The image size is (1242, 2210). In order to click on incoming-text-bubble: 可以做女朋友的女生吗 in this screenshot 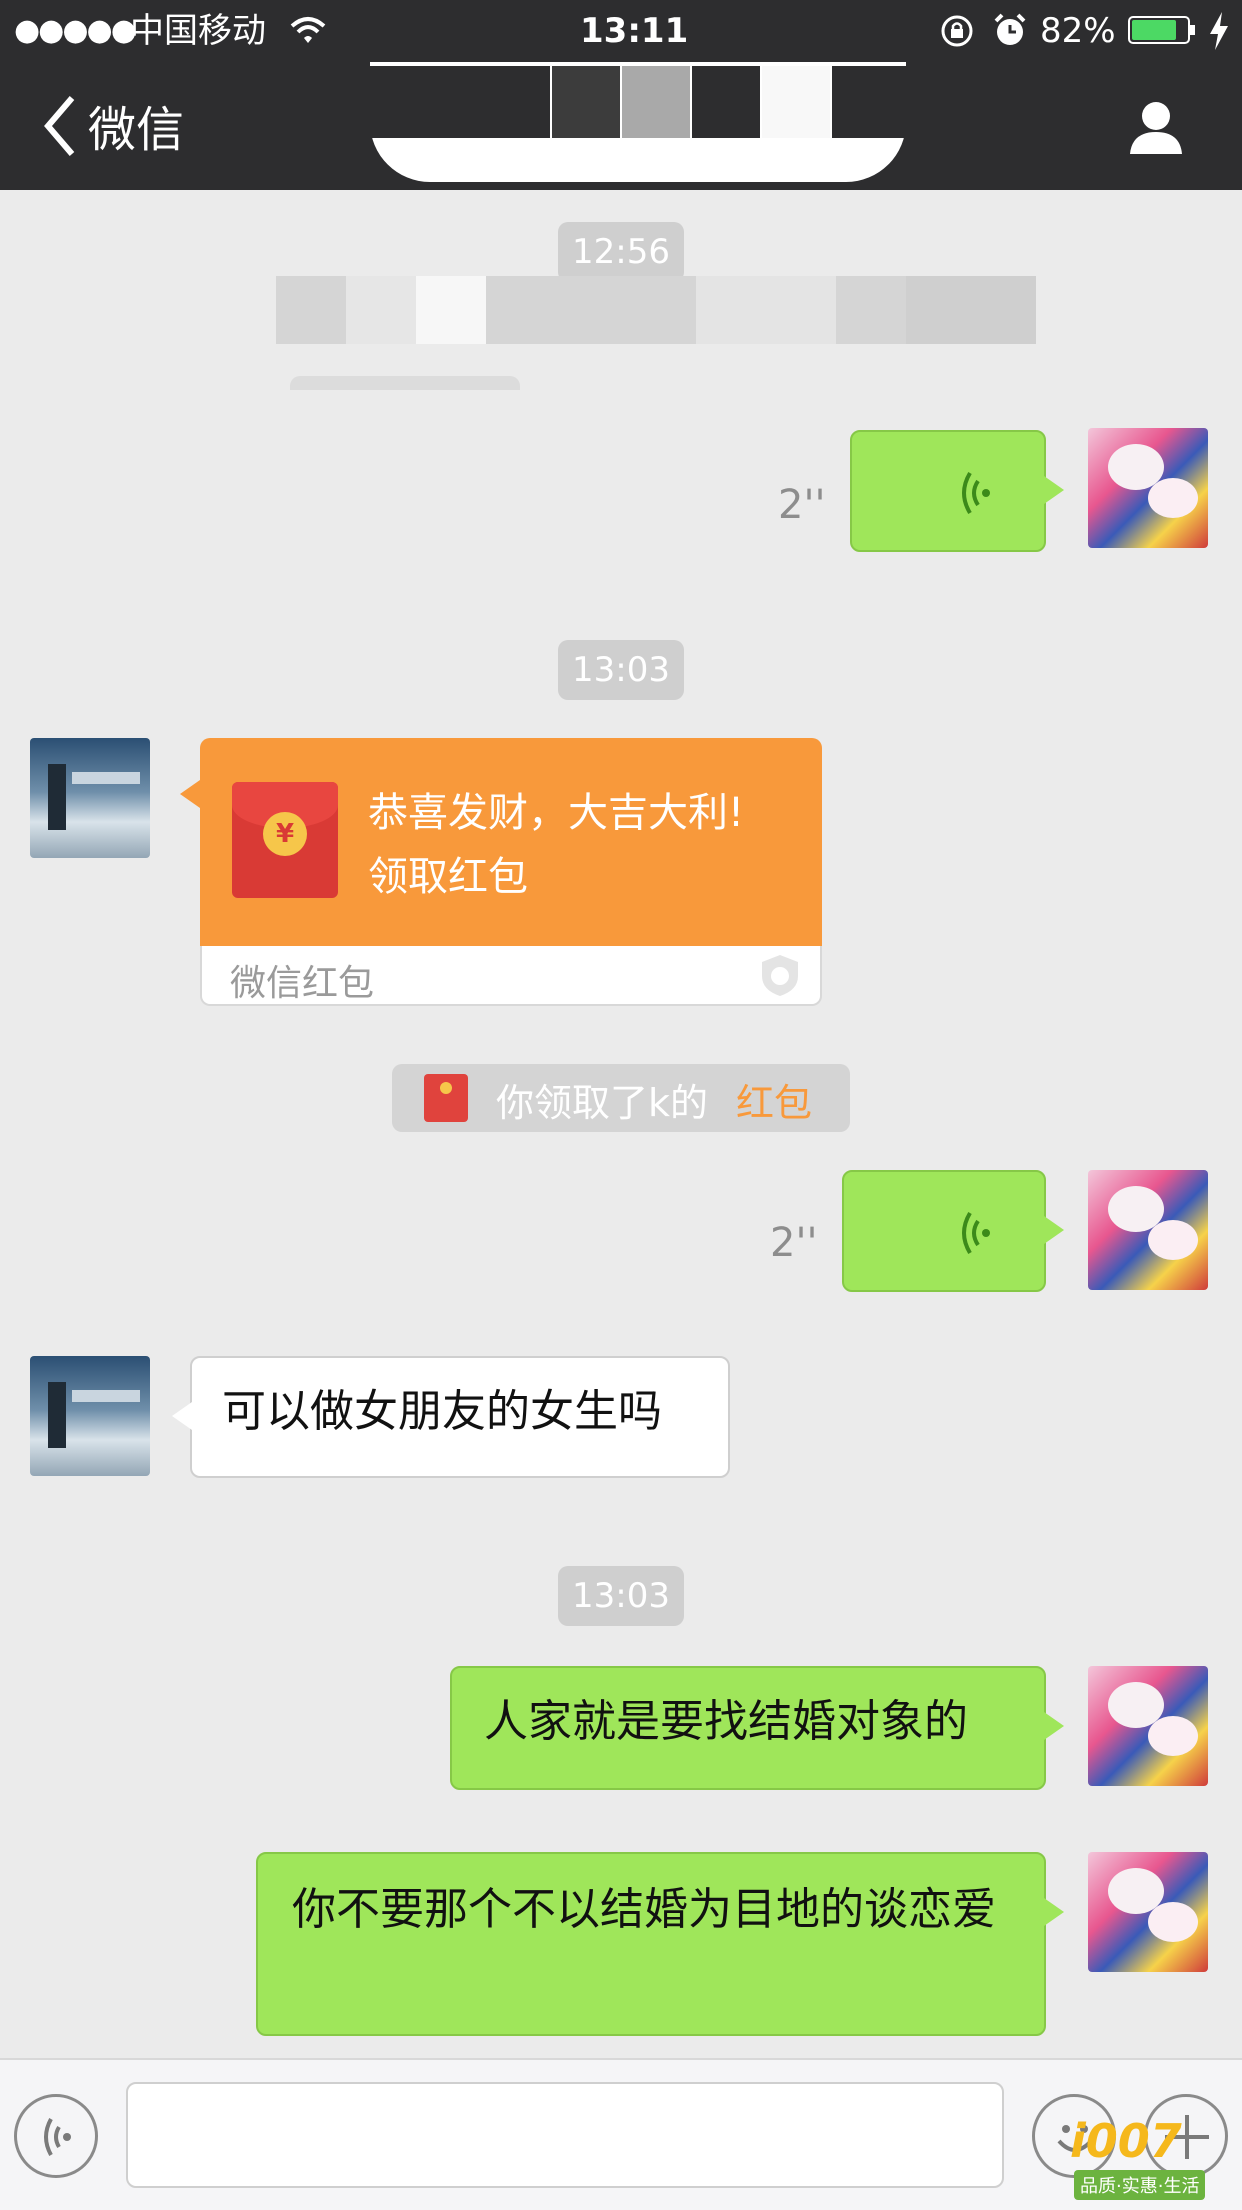, I will do `click(451, 1417)`.